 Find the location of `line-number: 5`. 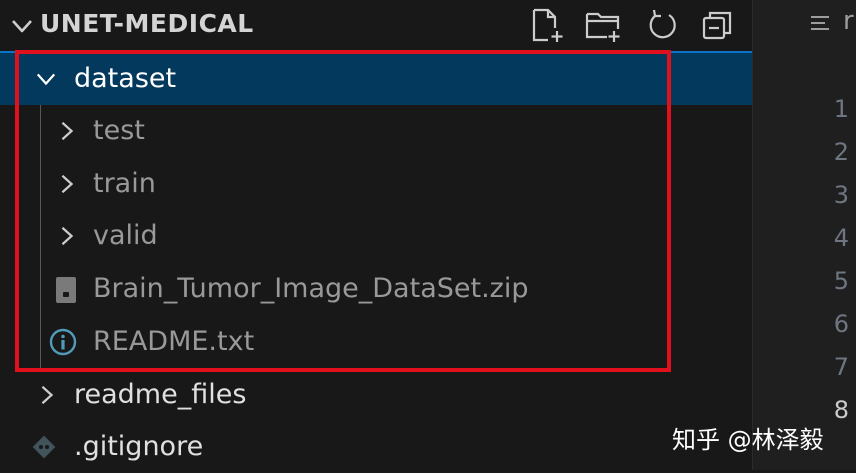

line-number: 5 is located at coordinates (841, 281).